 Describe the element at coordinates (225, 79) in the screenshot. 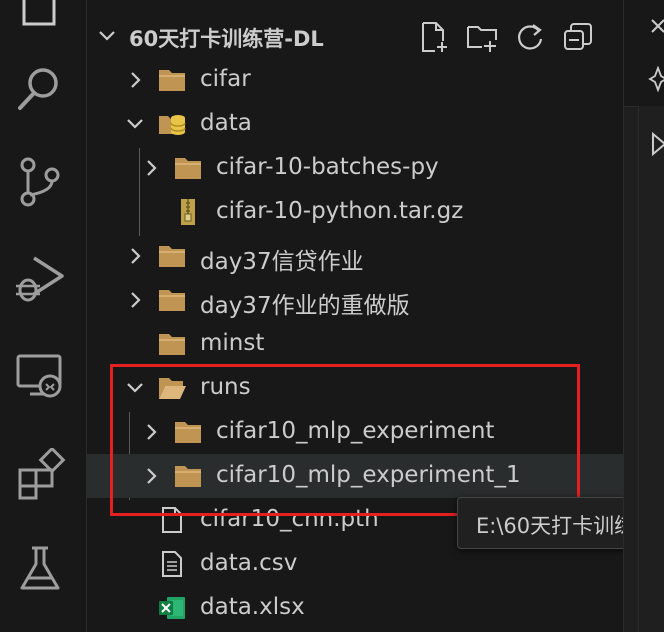

I see `tree-item-label: cifar` at that location.